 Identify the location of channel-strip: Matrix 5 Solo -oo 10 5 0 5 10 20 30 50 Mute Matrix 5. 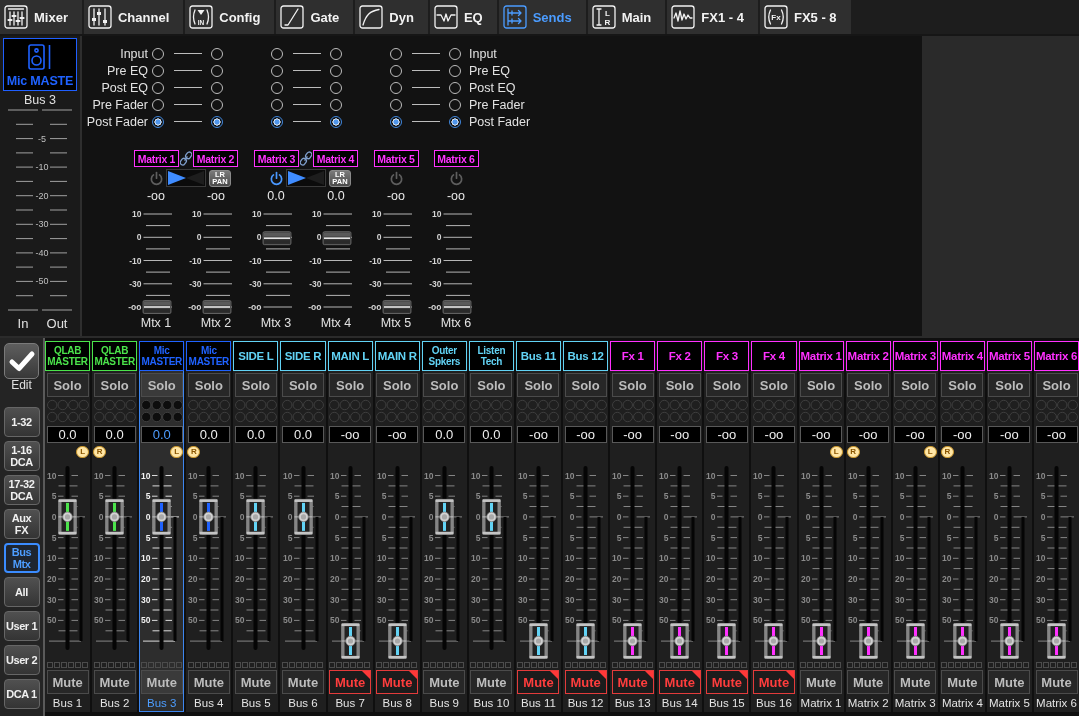
(1009, 526).